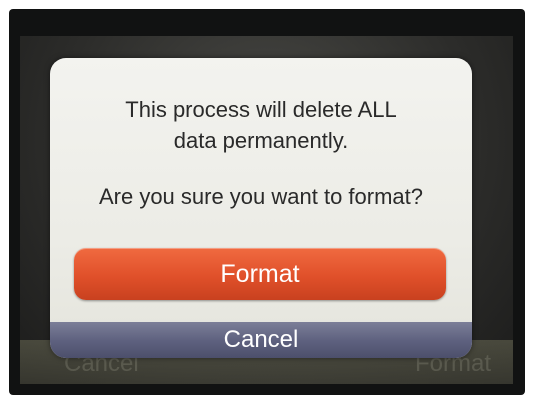 The width and height of the screenshot is (534, 403). Describe the element at coordinates (261, 109) in the screenshot. I see `warning-message-line: This process will delete ALL` at that location.